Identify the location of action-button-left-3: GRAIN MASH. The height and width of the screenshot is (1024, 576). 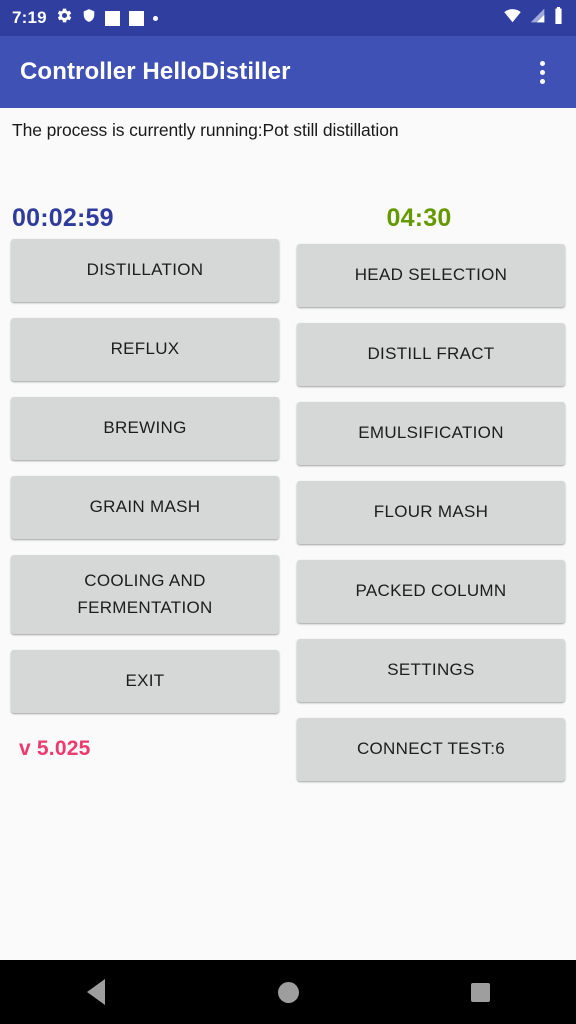
(145, 507).